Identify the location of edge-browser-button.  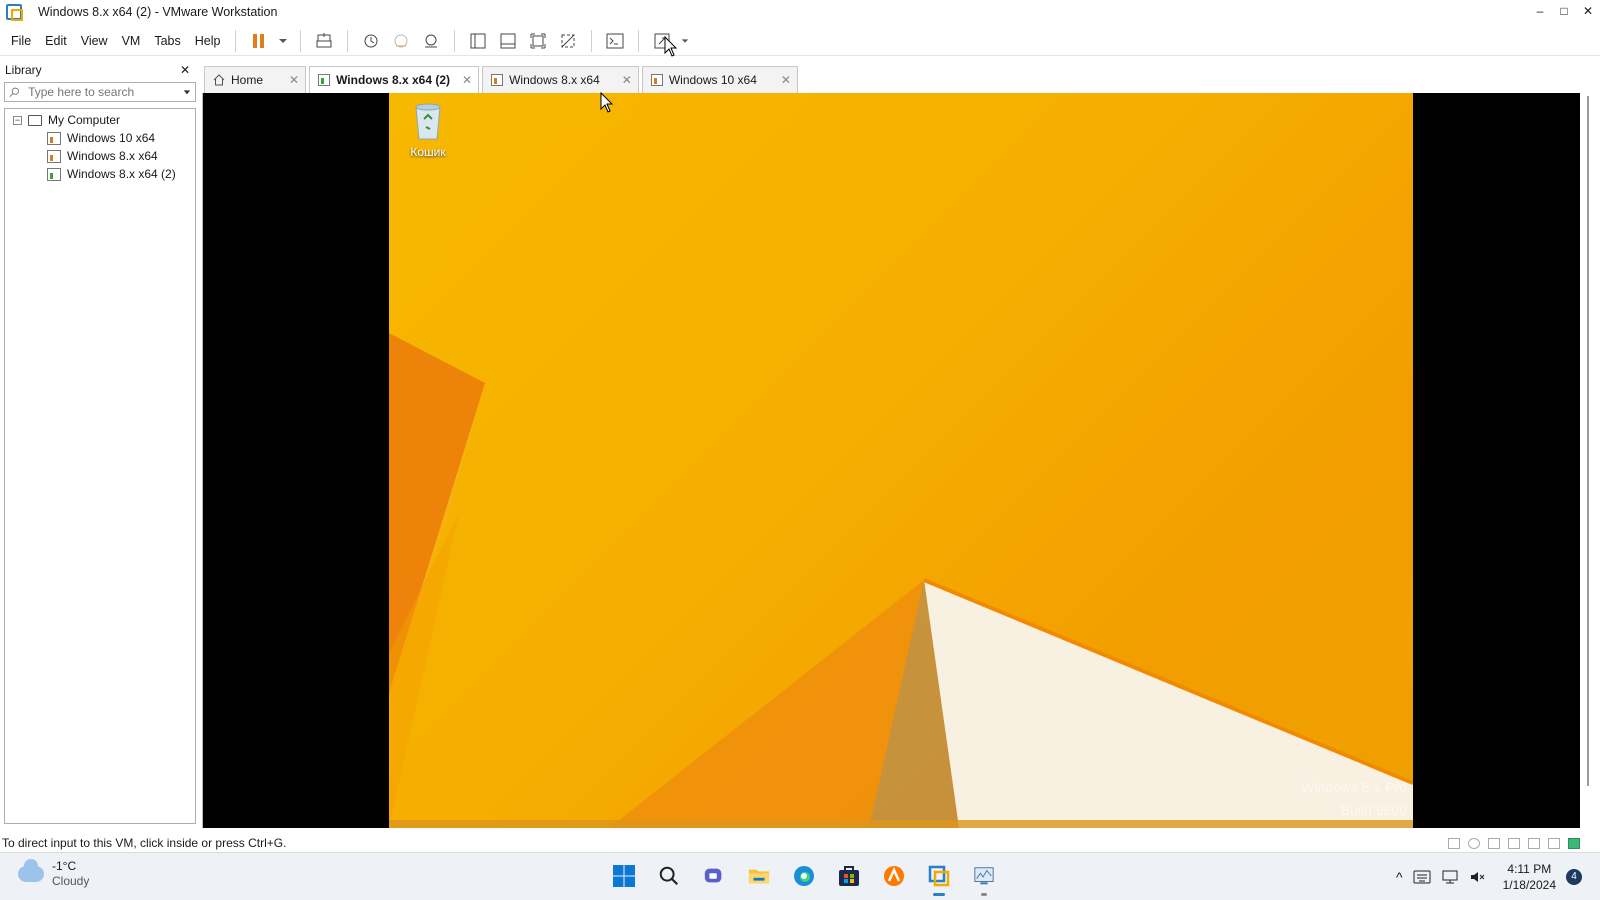
(804, 876).